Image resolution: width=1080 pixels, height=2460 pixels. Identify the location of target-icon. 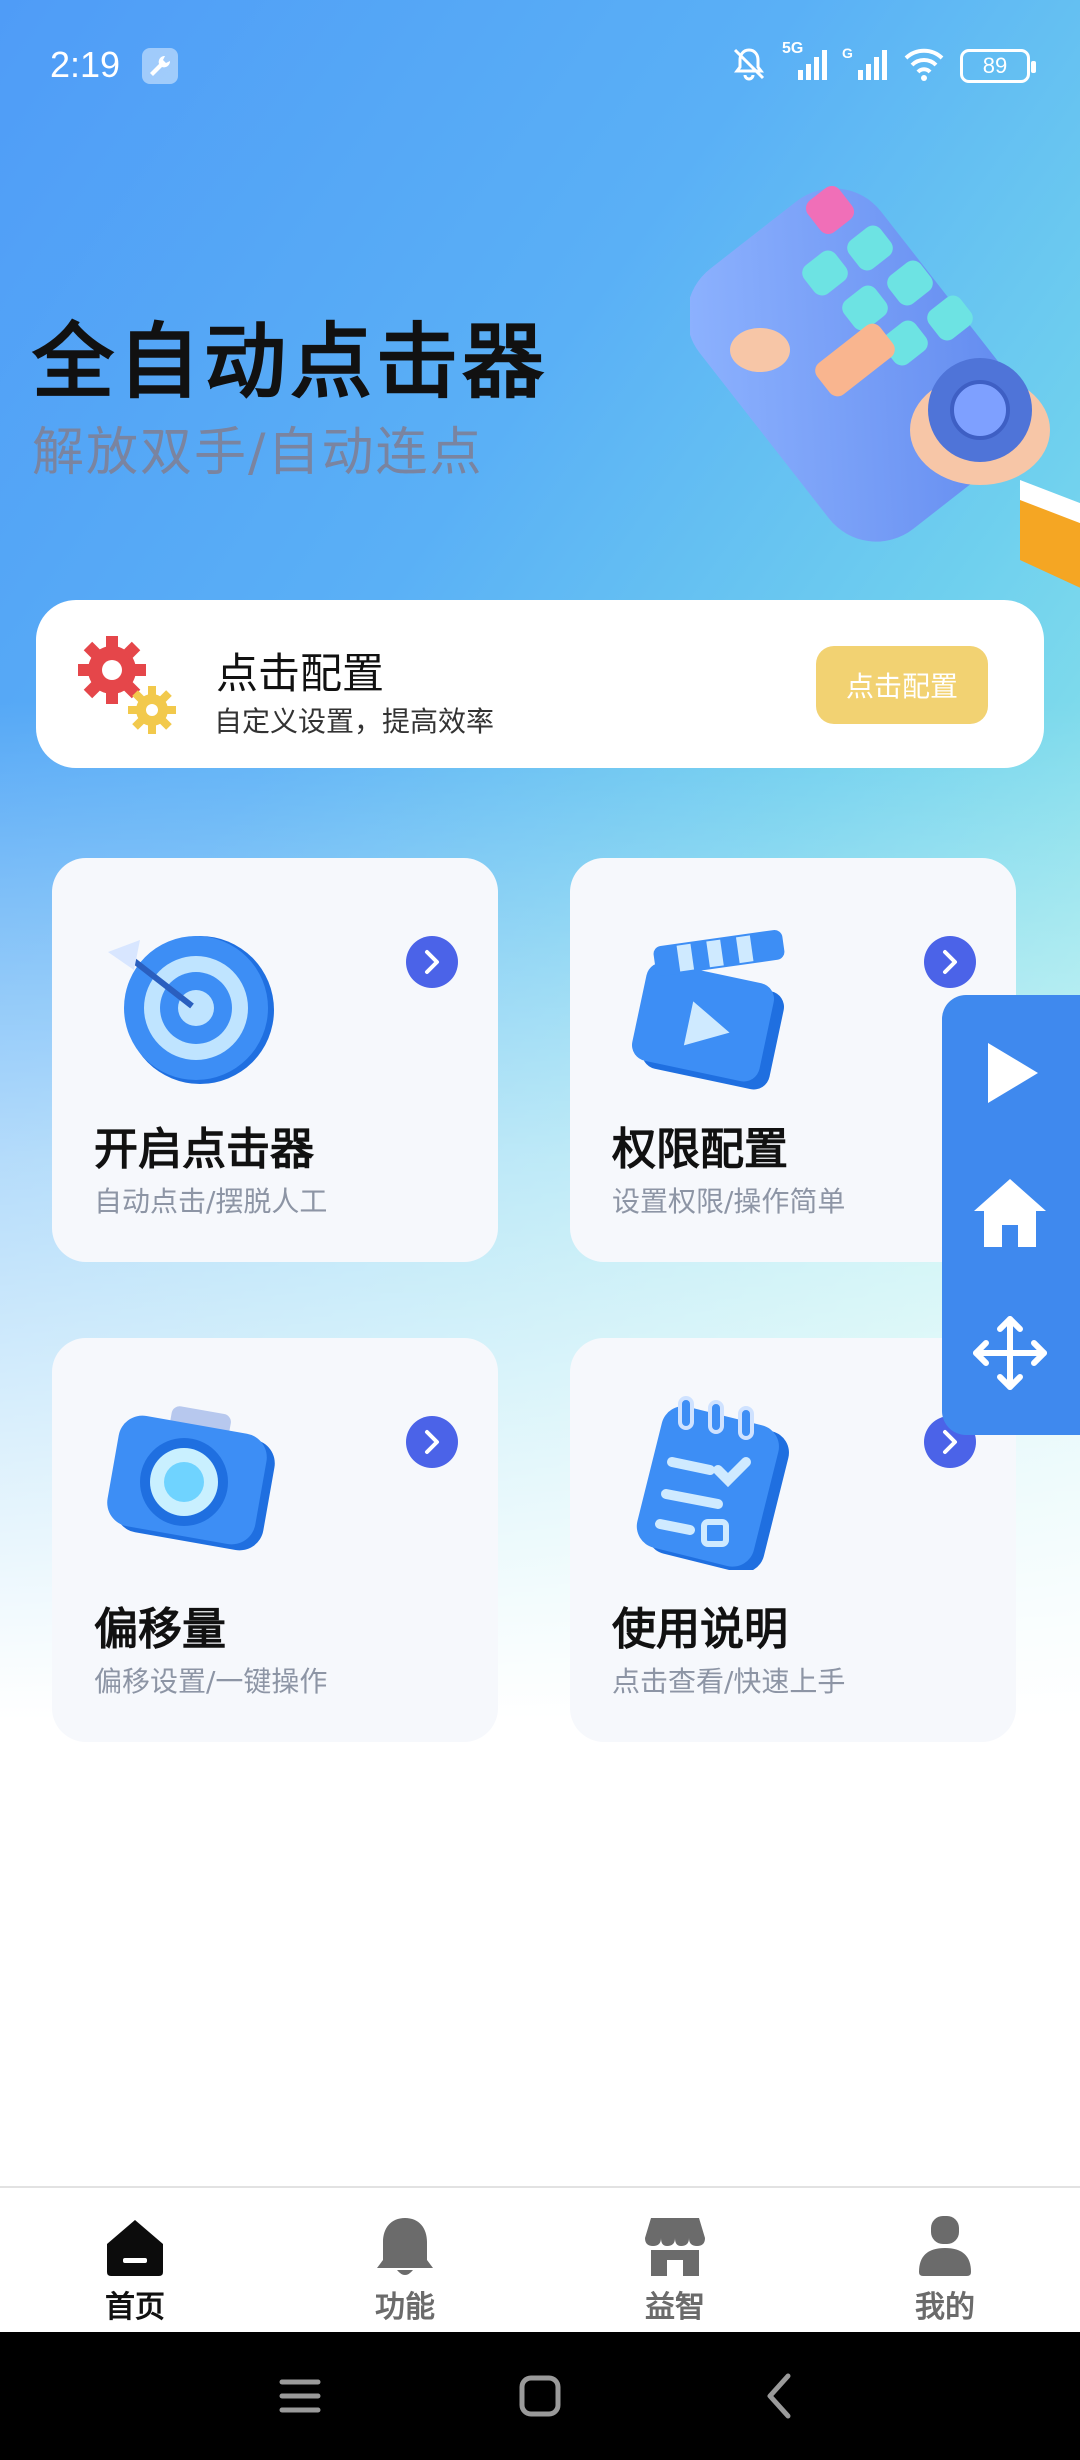
(190, 1000).